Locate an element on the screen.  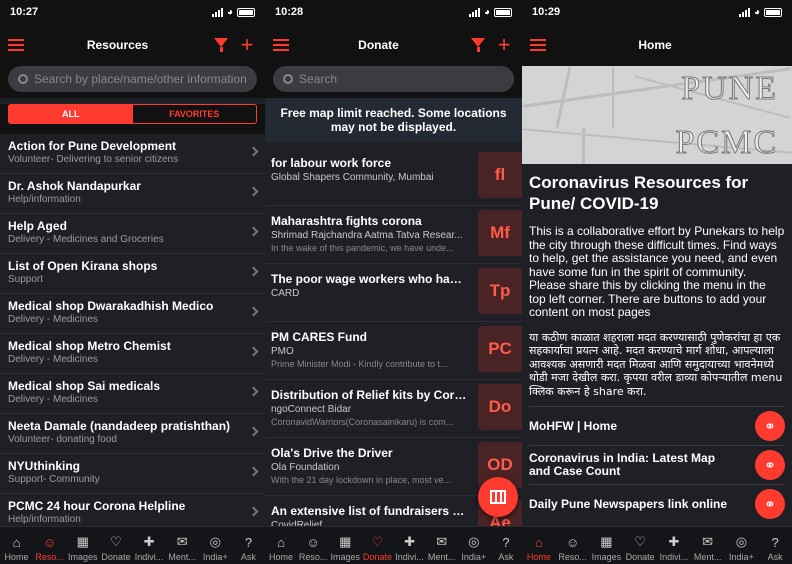
donation-avatar: Tp is located at coordinates (500, 291).